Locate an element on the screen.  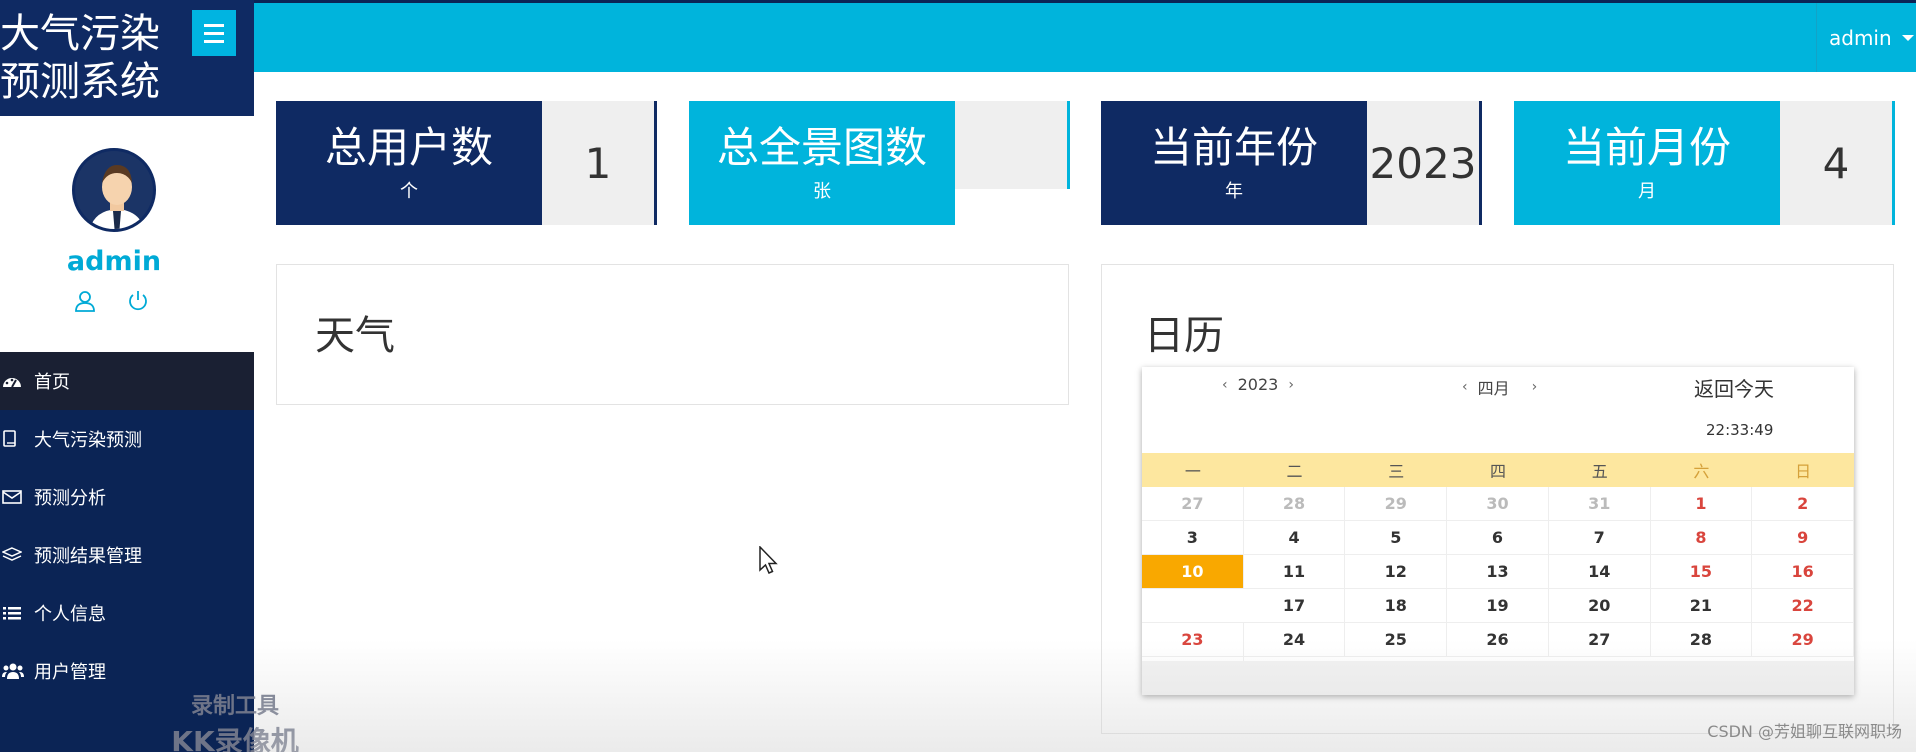
dashboard-icon is located at coordinates (15, 381).